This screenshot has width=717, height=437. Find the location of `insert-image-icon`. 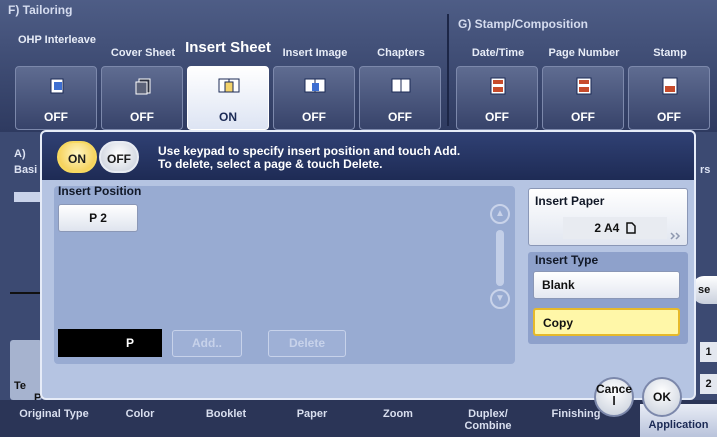

insert-image-icon is located at coordinates (315, 85).